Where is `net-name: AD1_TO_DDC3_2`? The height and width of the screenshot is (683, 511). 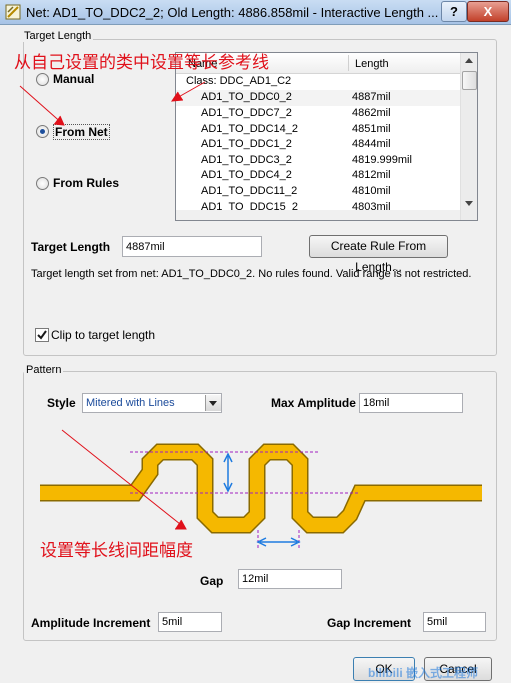 net-name: AD1_TO_DDC3_2 is located at coordinates (246, 160).